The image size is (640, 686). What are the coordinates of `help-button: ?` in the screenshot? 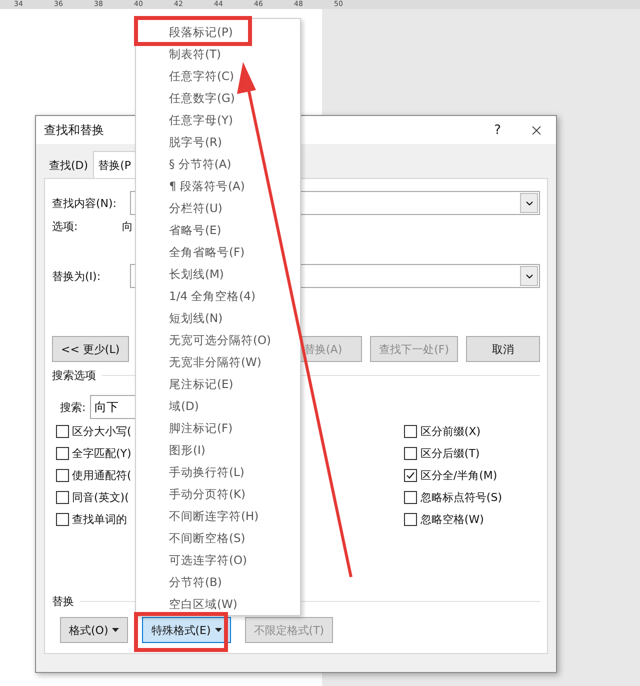 It's located at (497, 130).